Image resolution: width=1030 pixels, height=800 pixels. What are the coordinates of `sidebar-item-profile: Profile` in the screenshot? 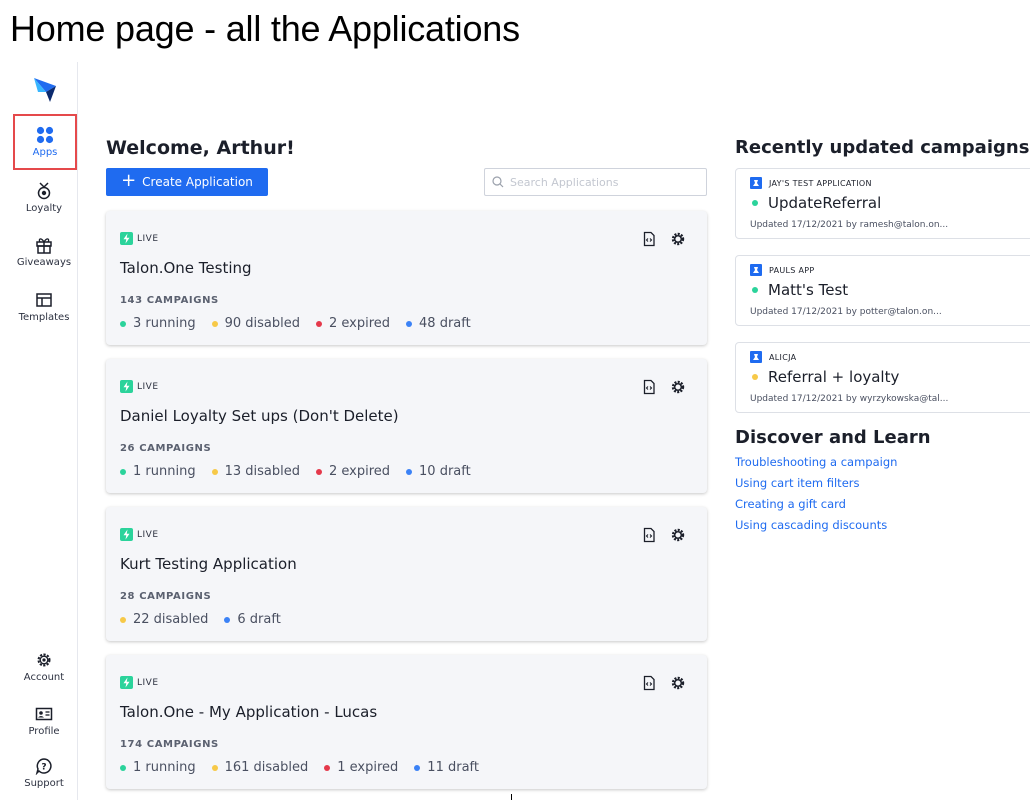 It's located at (44, 721).